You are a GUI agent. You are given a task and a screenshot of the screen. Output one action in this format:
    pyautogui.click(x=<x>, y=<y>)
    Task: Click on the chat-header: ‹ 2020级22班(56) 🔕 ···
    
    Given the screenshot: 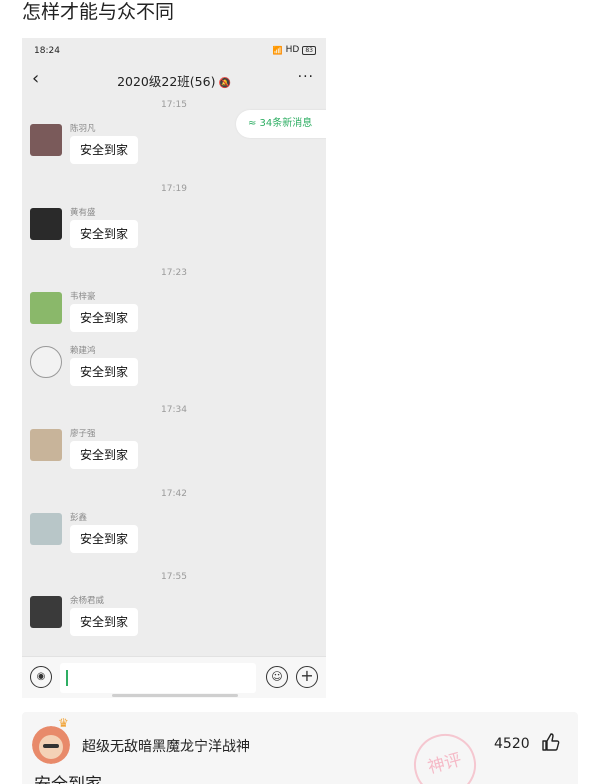 What is the action you would take?
    pyautogui.click(x=174, y=80)
    